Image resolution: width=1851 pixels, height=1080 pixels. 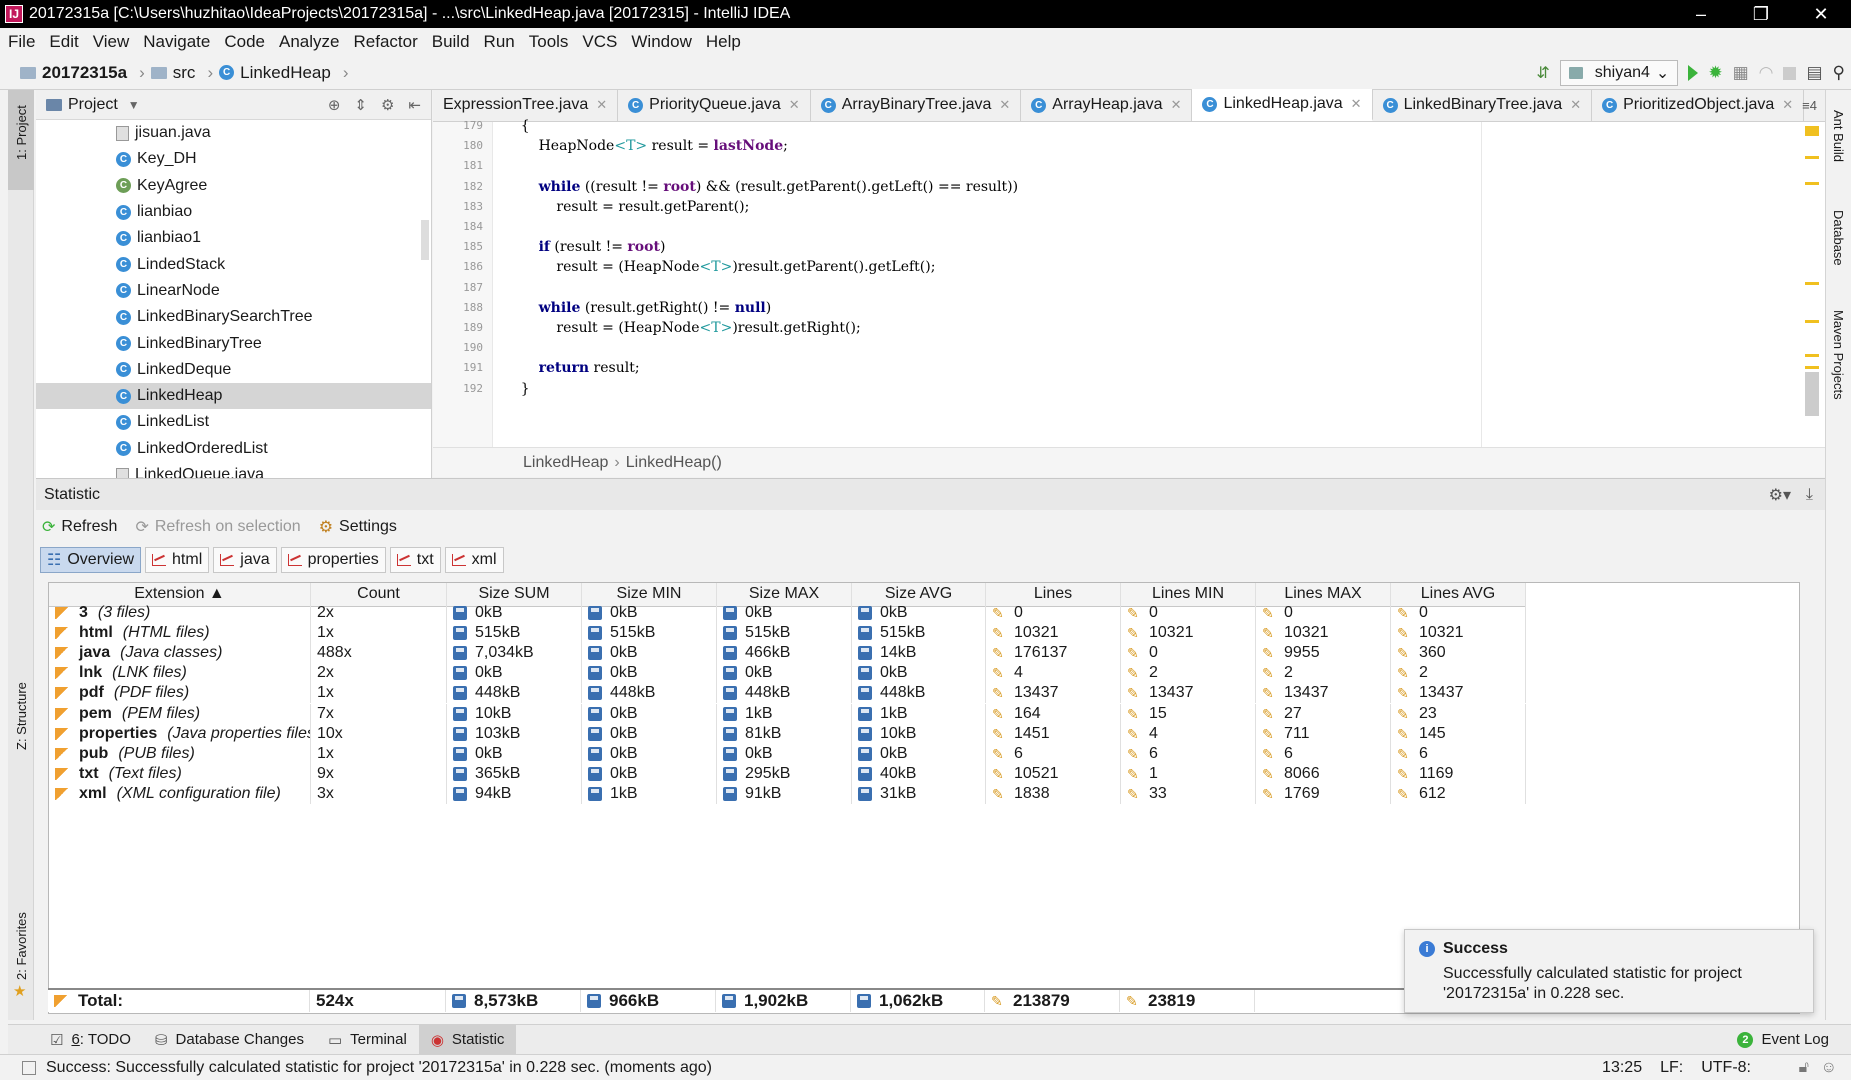 What do you see at coordinates (674, 463) in the screenshot?
I see `breadcrumb-method: LinkedHeap()` at bounding box center [674, 463].